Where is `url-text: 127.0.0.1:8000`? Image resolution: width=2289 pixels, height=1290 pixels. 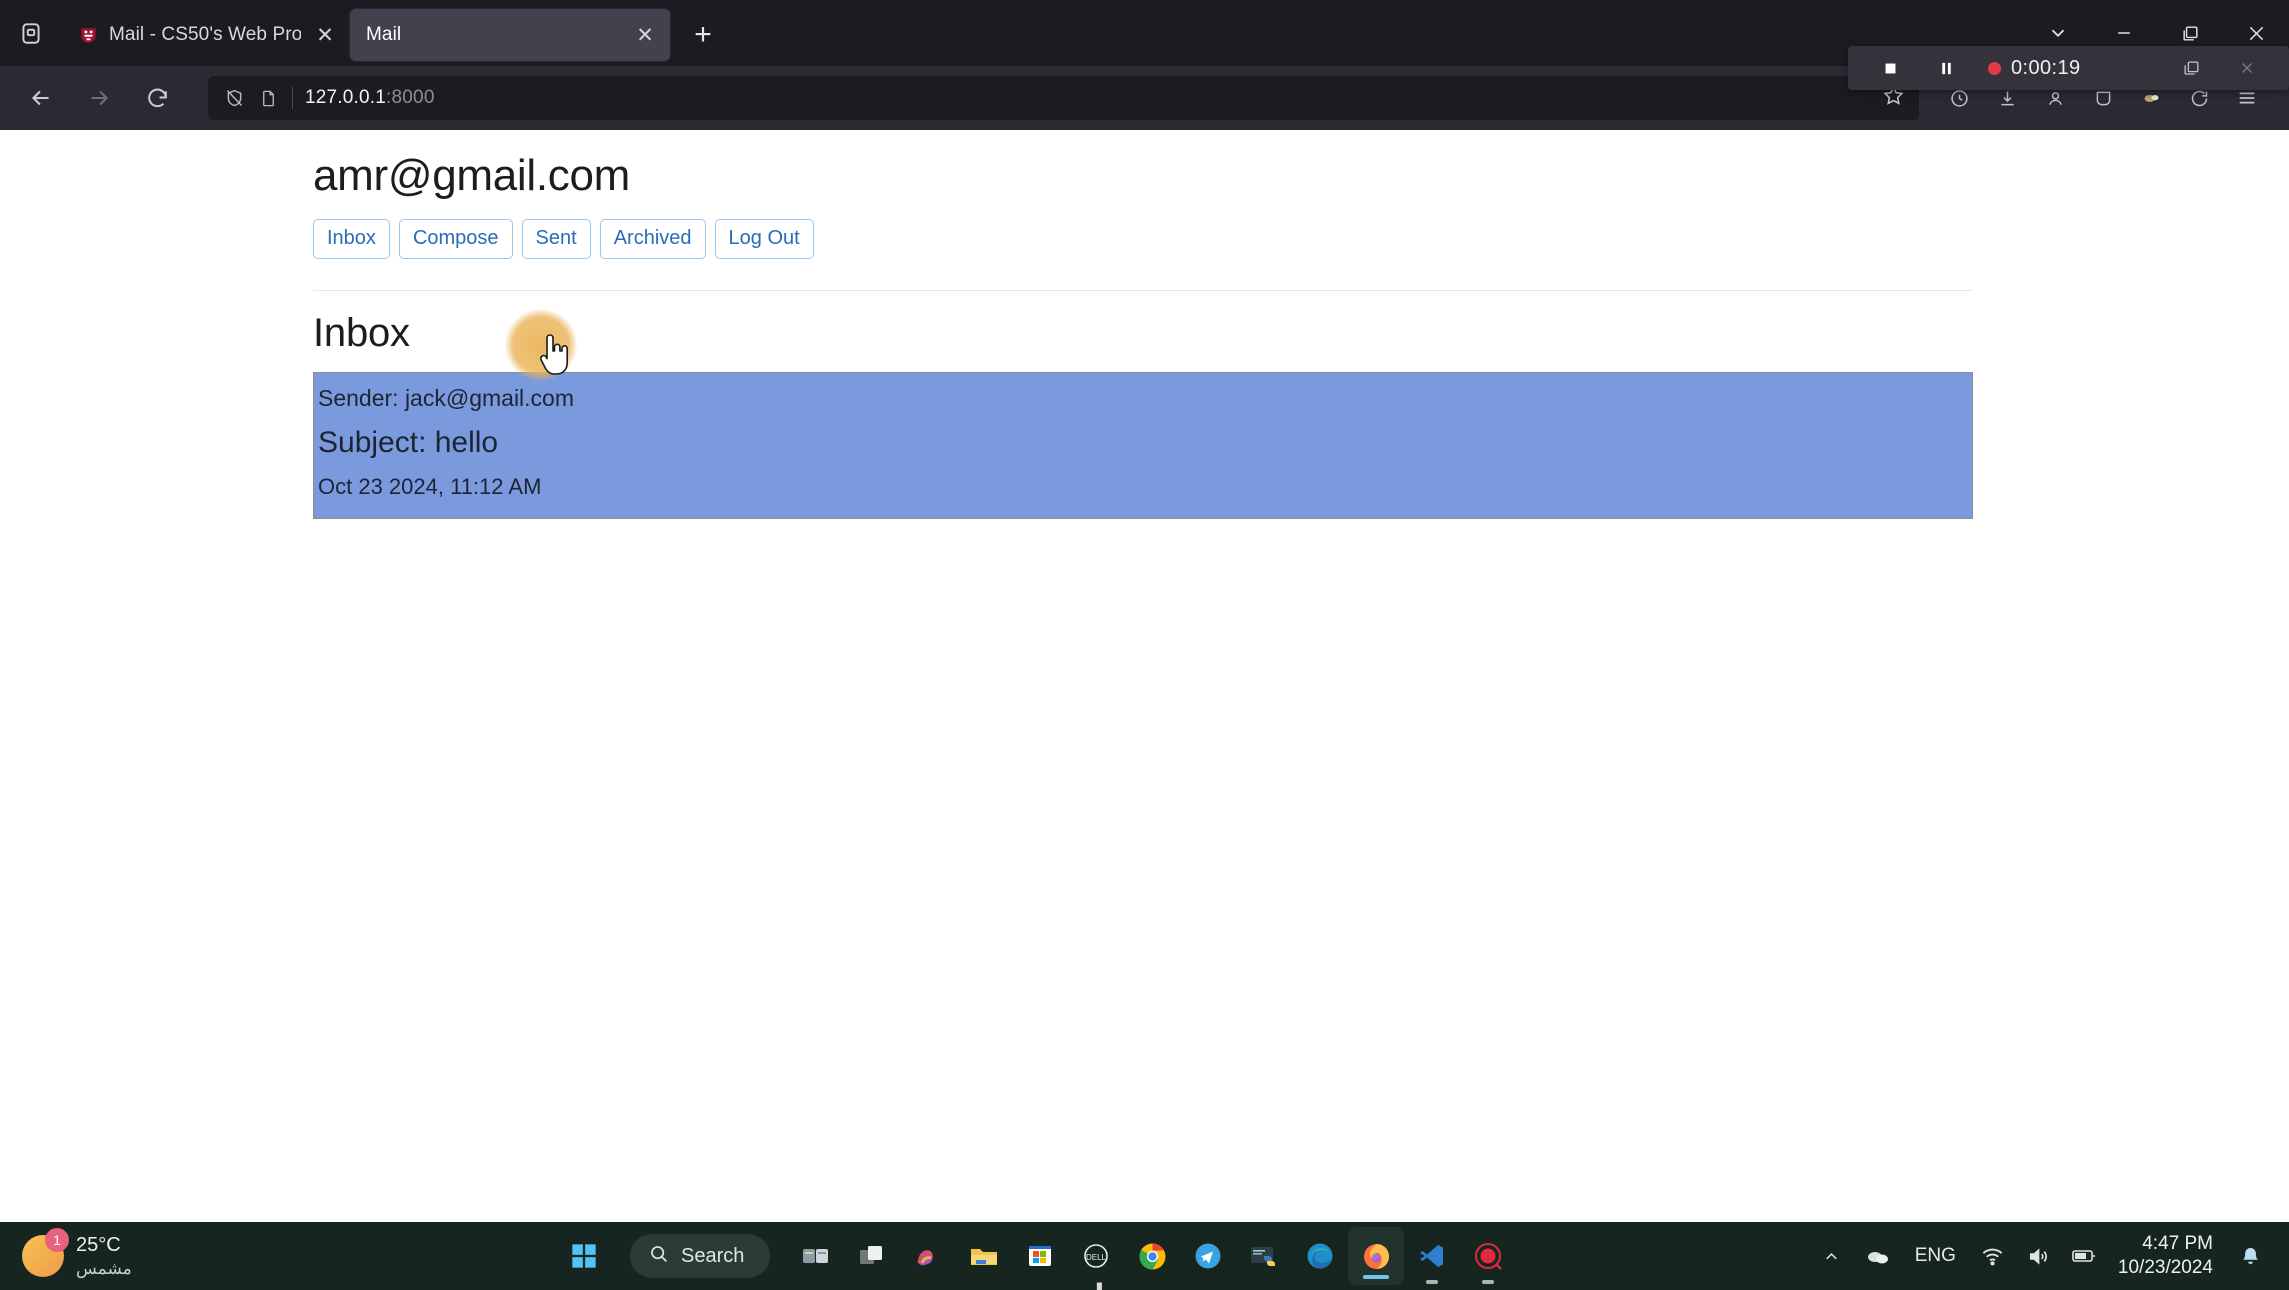
url-text: 127.0.0.1:8000 is located at coordinates (370, 98).